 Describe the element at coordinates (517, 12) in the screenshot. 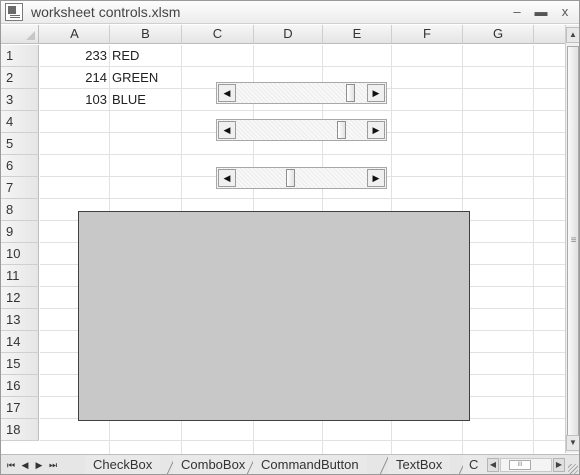

I see `minimize-button: –` at that location.